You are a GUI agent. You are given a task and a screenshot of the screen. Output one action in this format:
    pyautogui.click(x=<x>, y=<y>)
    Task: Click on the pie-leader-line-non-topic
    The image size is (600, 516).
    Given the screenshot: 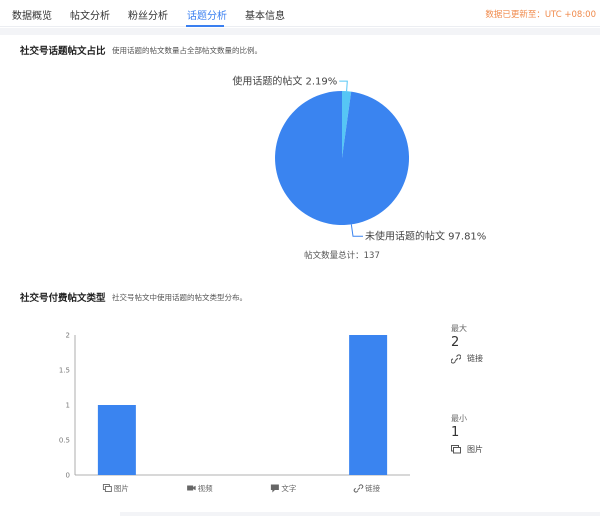 What is the action you would take?
    pyautogui.click(x=356, y=230)
    